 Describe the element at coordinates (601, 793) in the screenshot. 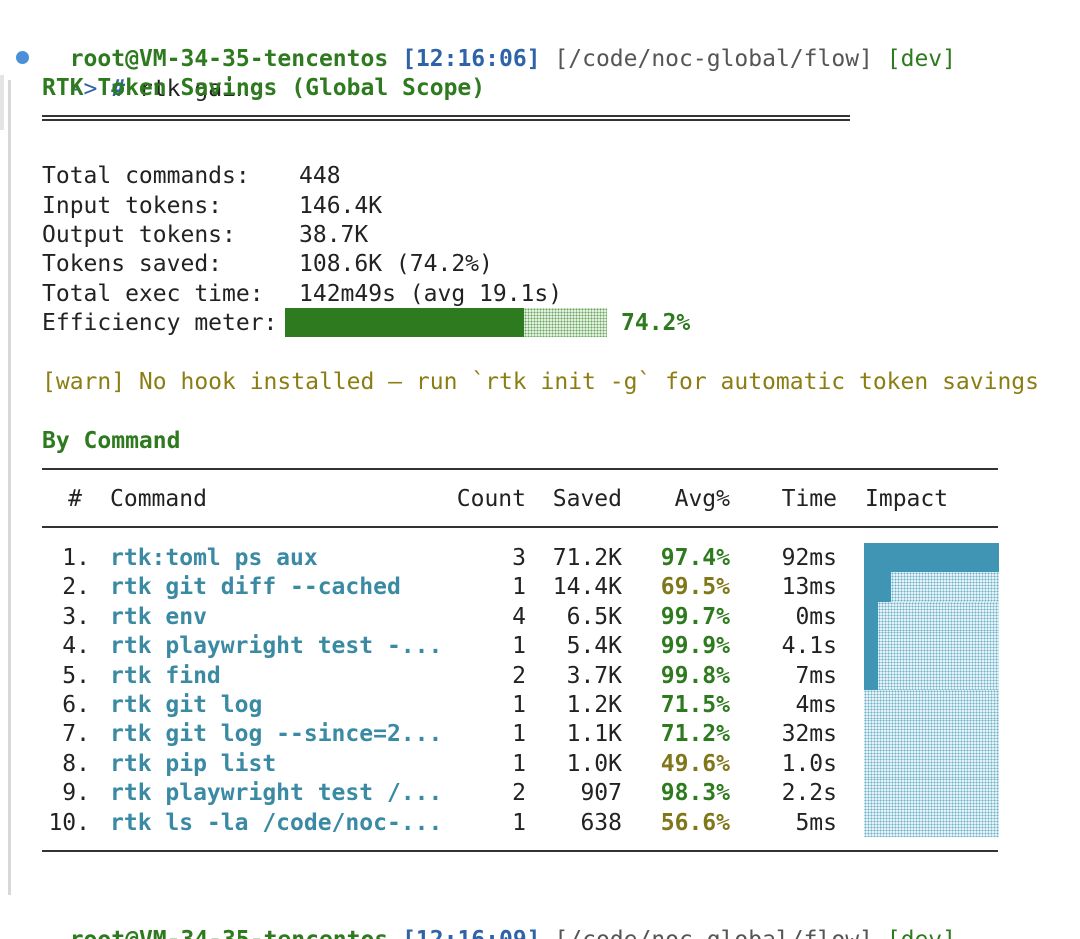

I see `row-saved: 907` at that location.